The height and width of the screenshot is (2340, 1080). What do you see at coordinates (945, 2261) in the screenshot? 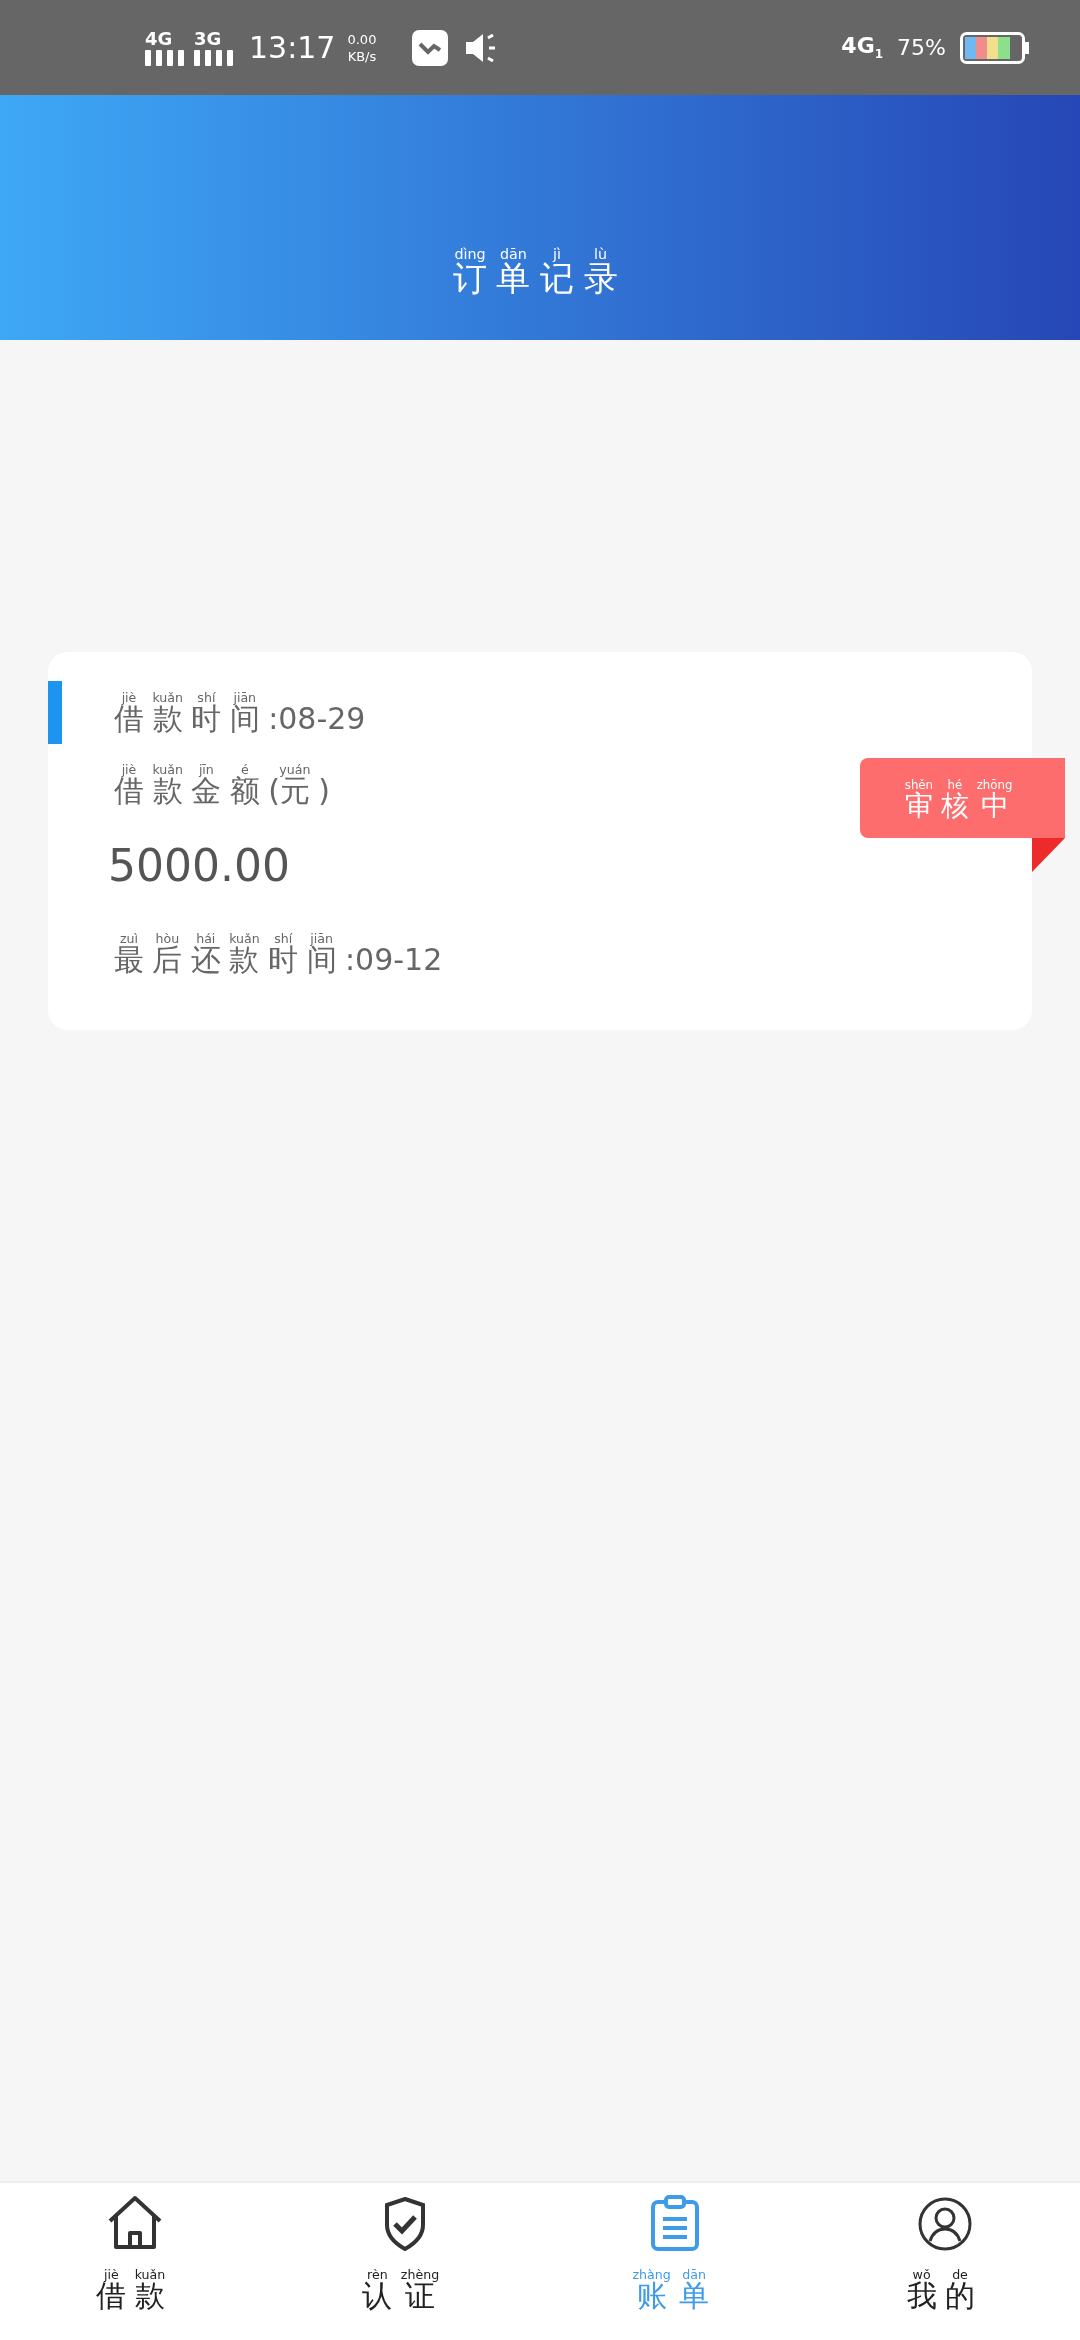
I see `nav-tab: 我 wǒ 的 de` at bounding box center [945, 2261].